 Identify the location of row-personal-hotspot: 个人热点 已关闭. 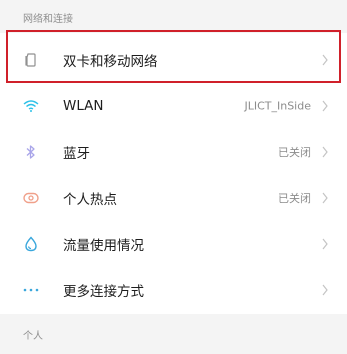
(173, 198).